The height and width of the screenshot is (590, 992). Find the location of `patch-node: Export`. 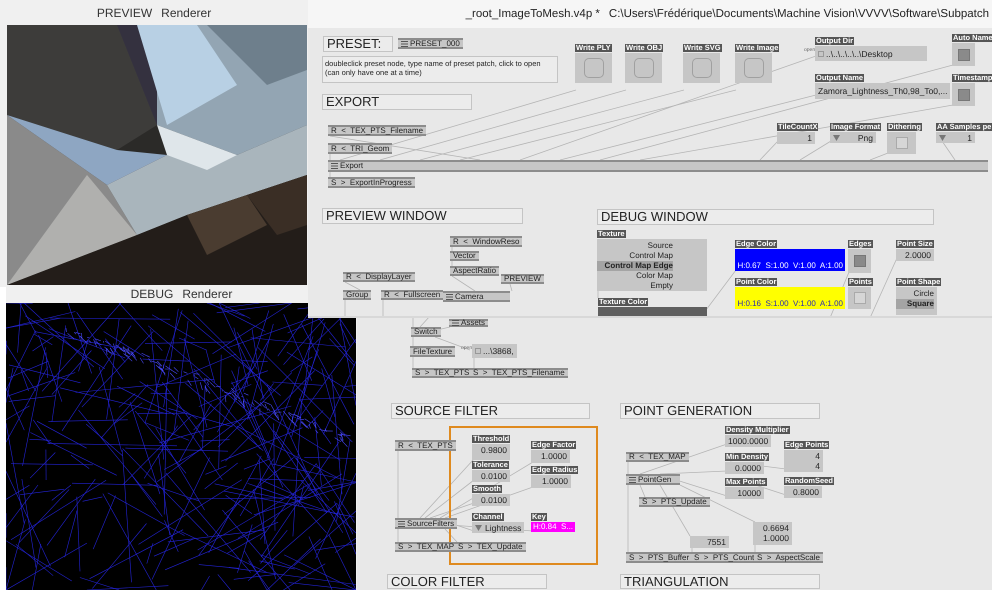

patch-node: Export is located at coordinates (658, 166).